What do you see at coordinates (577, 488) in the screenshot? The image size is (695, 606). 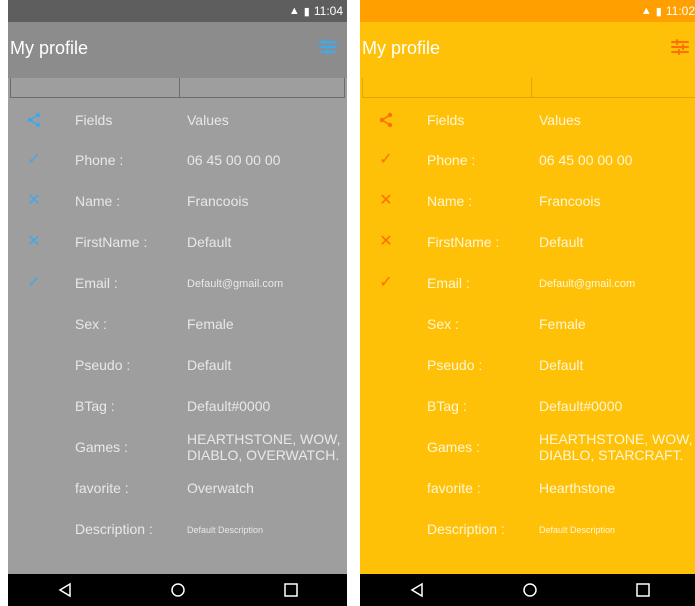 I see `field-value: Hearthstone` at bounding box center [577, 488].